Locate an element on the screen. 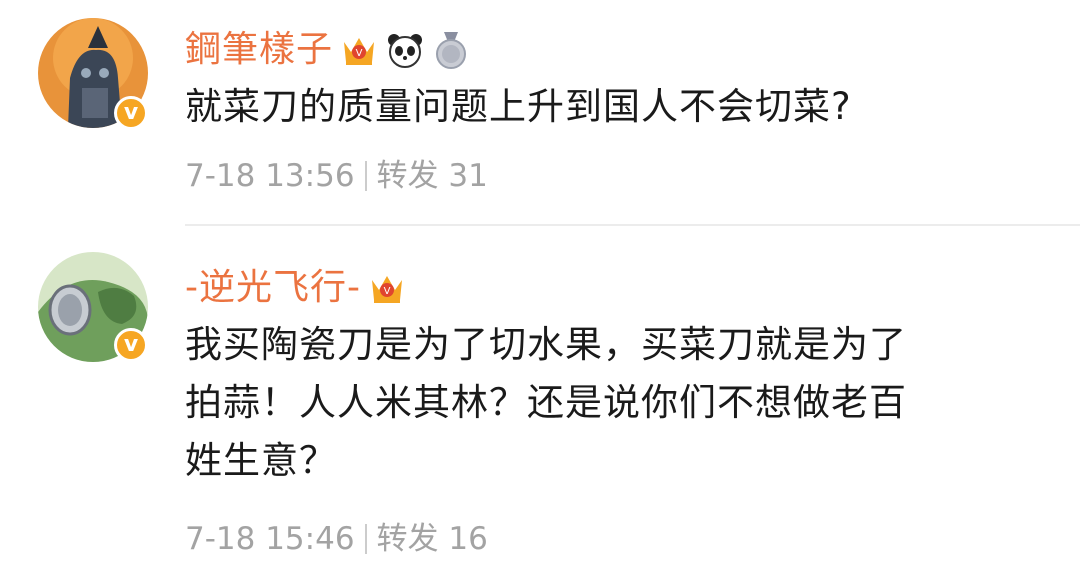 The image size is (1080, 577). comment-meta: 7-18 15:46 转发 16 is located at coordinates (336, 539).